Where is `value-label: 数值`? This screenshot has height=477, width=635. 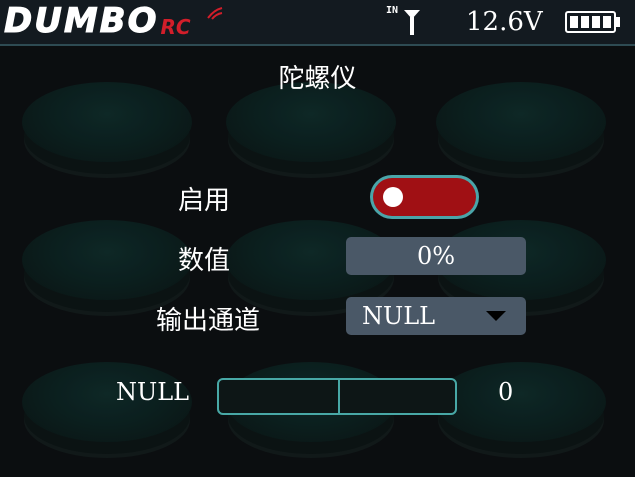 value-label: 数值 is located at coordinates (203, 261).